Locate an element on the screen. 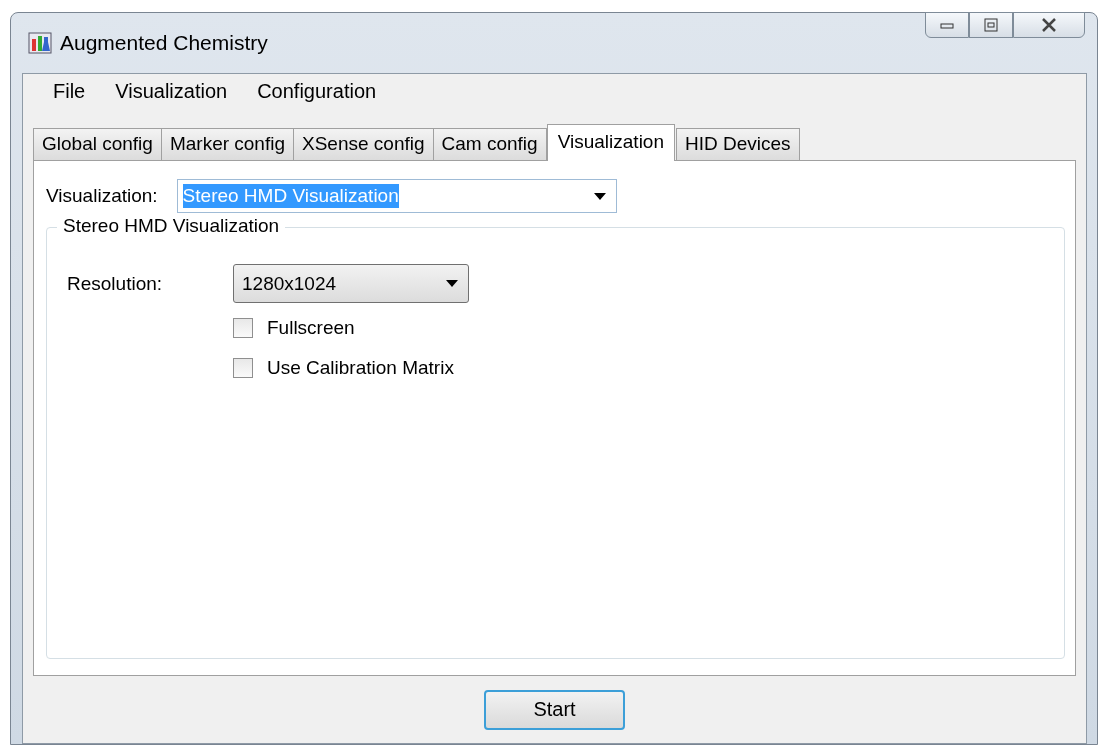 The height and width of the screenshot is (749, 1110). tab: XSense config is located at coordinates (363, 144).